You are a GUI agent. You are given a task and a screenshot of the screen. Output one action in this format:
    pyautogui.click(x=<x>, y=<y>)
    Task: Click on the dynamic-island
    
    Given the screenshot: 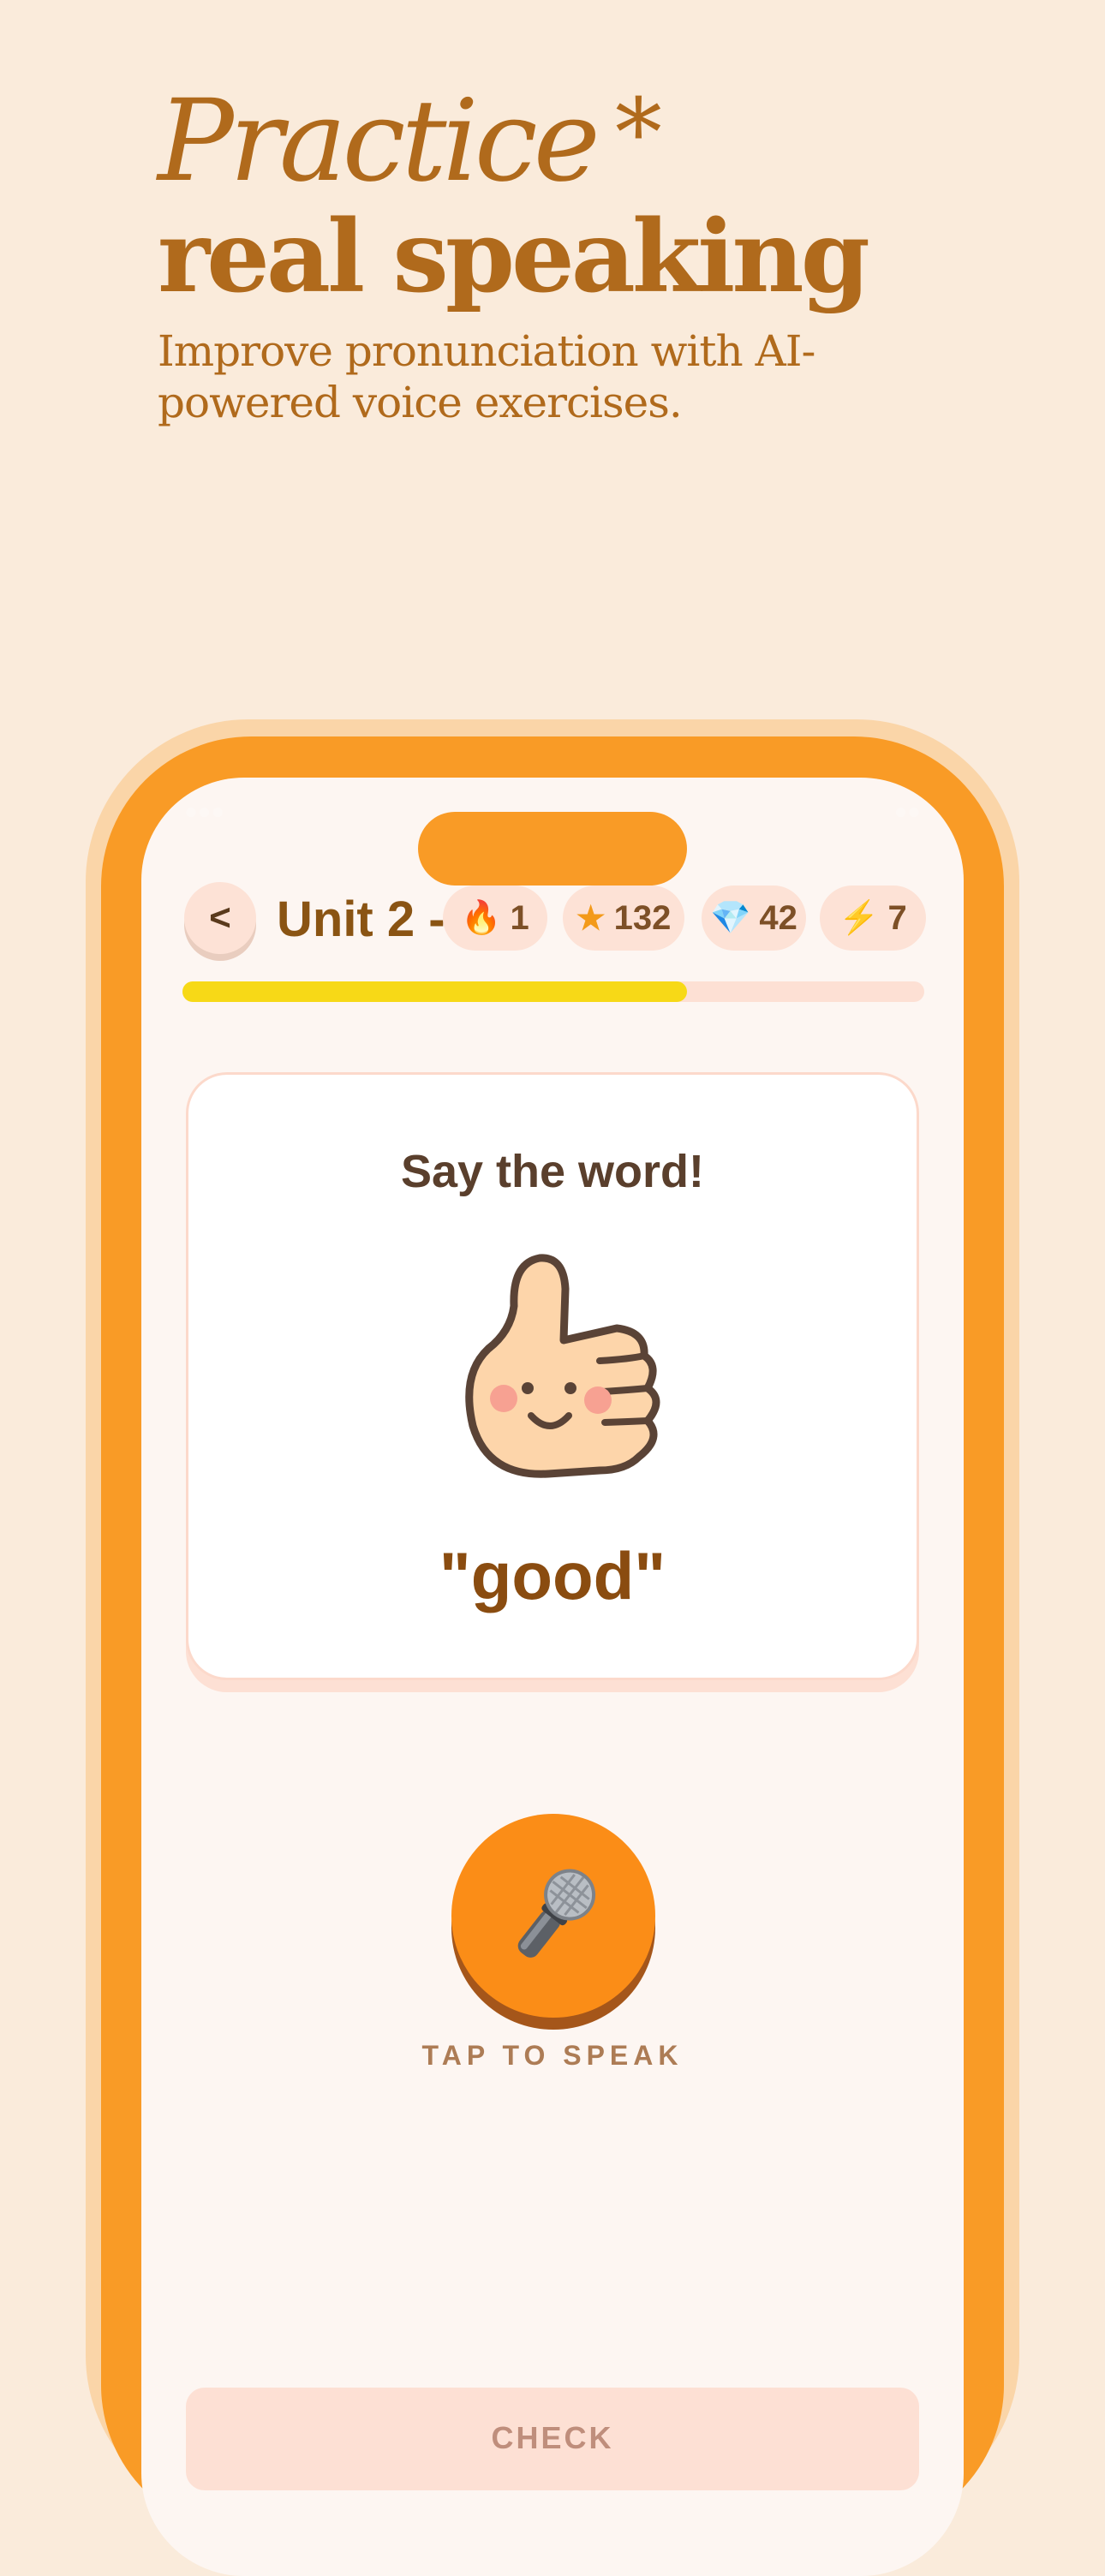 What is the action you would take?
    pyautogui.click(x=552, y=849)
    